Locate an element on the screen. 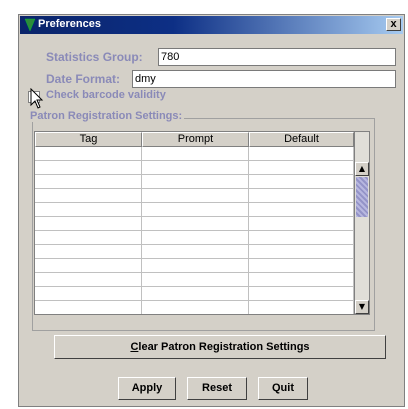 This screenshot has width=408, height=409. close-button: x is located at coordinates (393, 24).